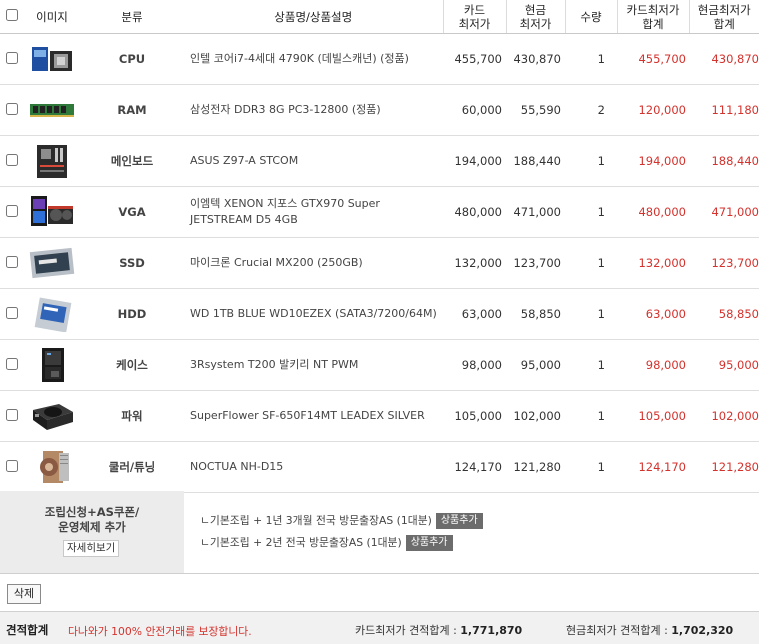  I want to click on cash-total: 현금최저가 견적합계 : 1,702,320, so click(650, 630).